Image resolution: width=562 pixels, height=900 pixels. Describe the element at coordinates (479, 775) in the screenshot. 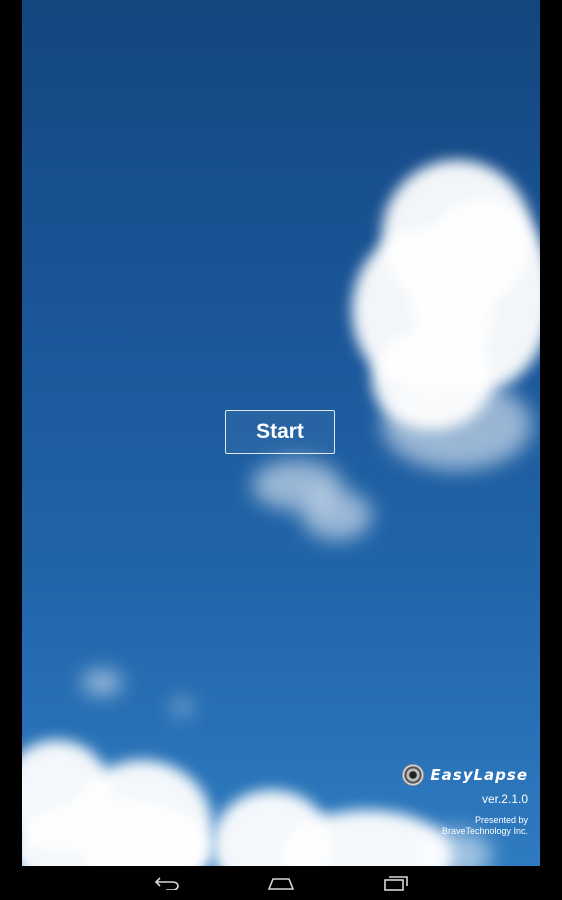

I see `brand-name: EasyLapse` at that location.